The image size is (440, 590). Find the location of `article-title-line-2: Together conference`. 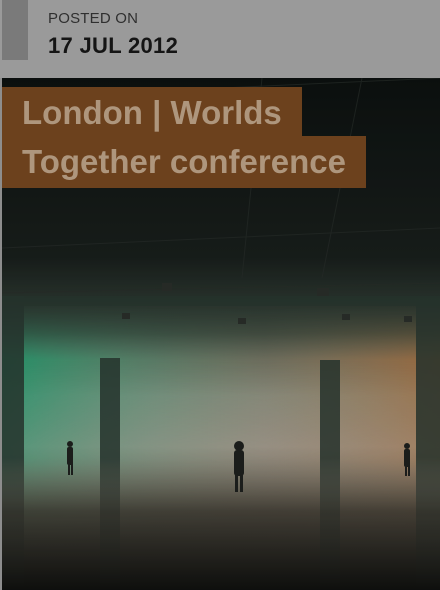

article-title-line-2: Together conference is located at coordinates (184, 162).